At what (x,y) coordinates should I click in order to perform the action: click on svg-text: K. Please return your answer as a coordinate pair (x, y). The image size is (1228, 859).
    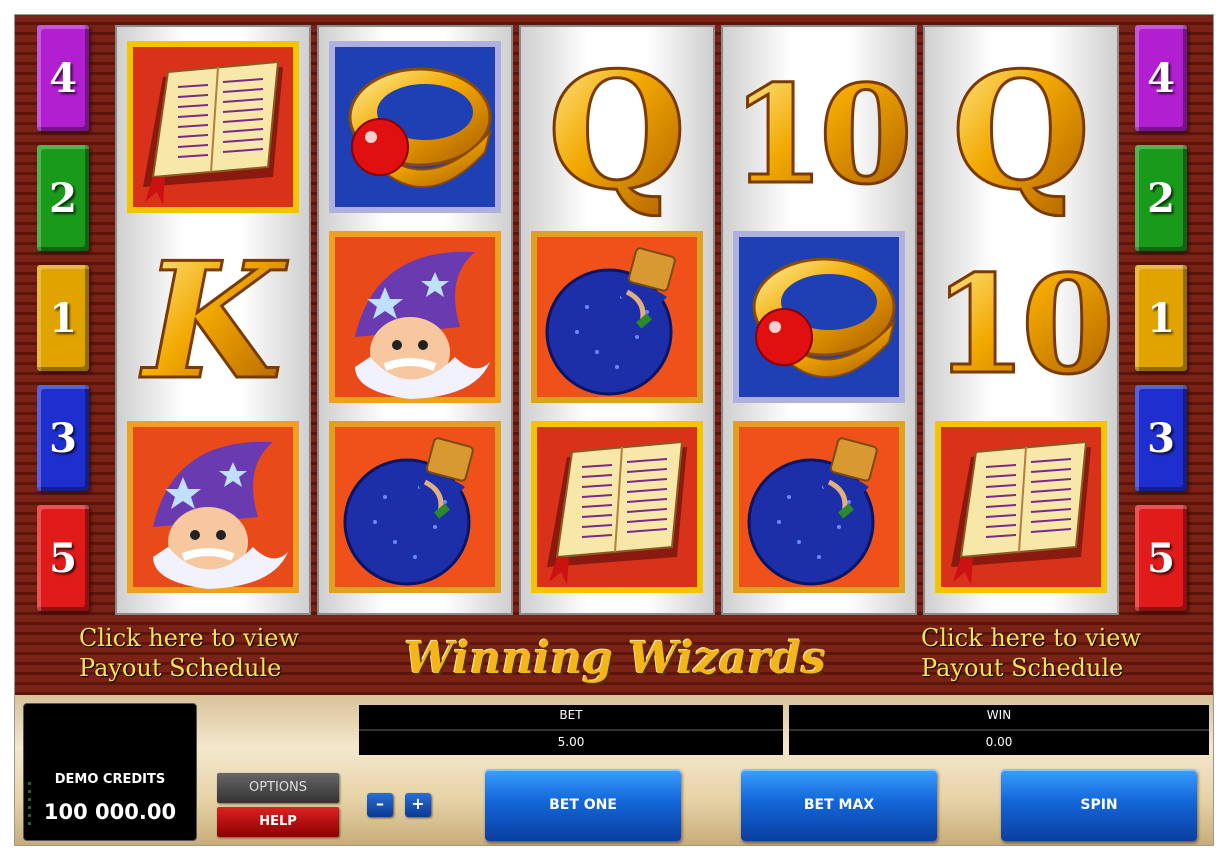
    Looking at the image, I should click on (213, 317).